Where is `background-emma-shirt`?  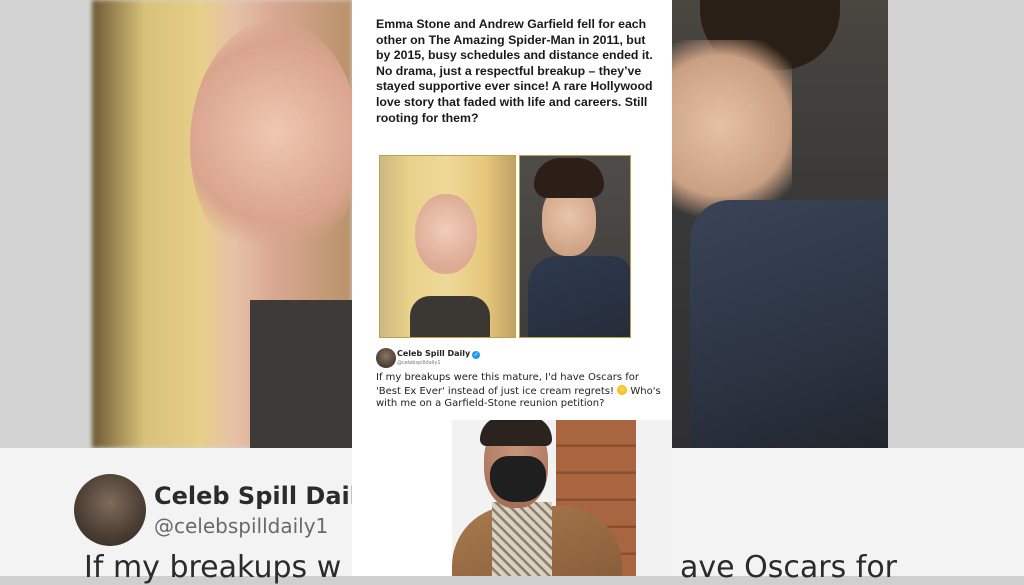
background-emma-shirt is located at coordinates (301, 374).